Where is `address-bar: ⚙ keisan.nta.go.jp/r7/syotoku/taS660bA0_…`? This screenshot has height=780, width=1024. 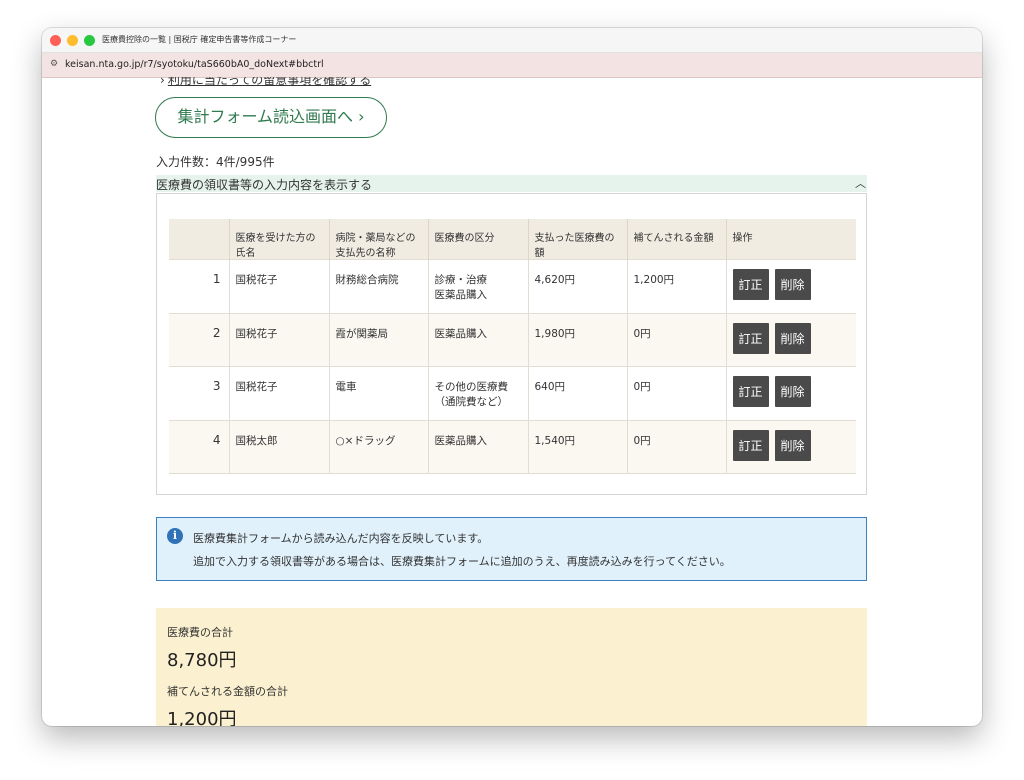 address-bar: ⚙ keisan.nta.go.jp/r7/syotoku/taS660bA0_… is located at coordinates (512, 65).